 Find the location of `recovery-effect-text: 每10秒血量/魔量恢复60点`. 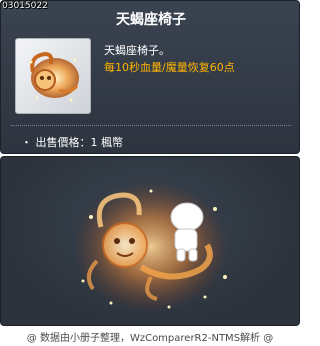

recovery-effect-text: 每10秒血量/魔量恢复60点 is located at coordinates (169, 67).